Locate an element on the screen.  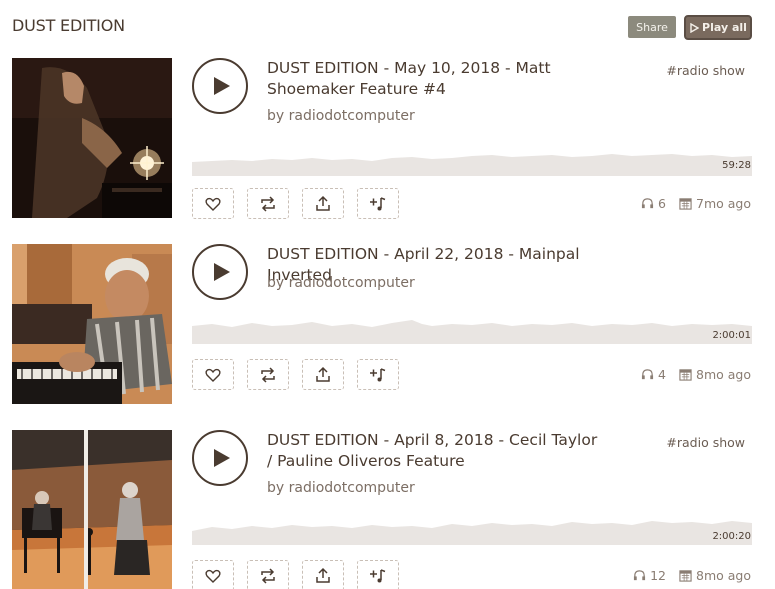
track-age: 7mo ago is located at coordinates (723, 203).